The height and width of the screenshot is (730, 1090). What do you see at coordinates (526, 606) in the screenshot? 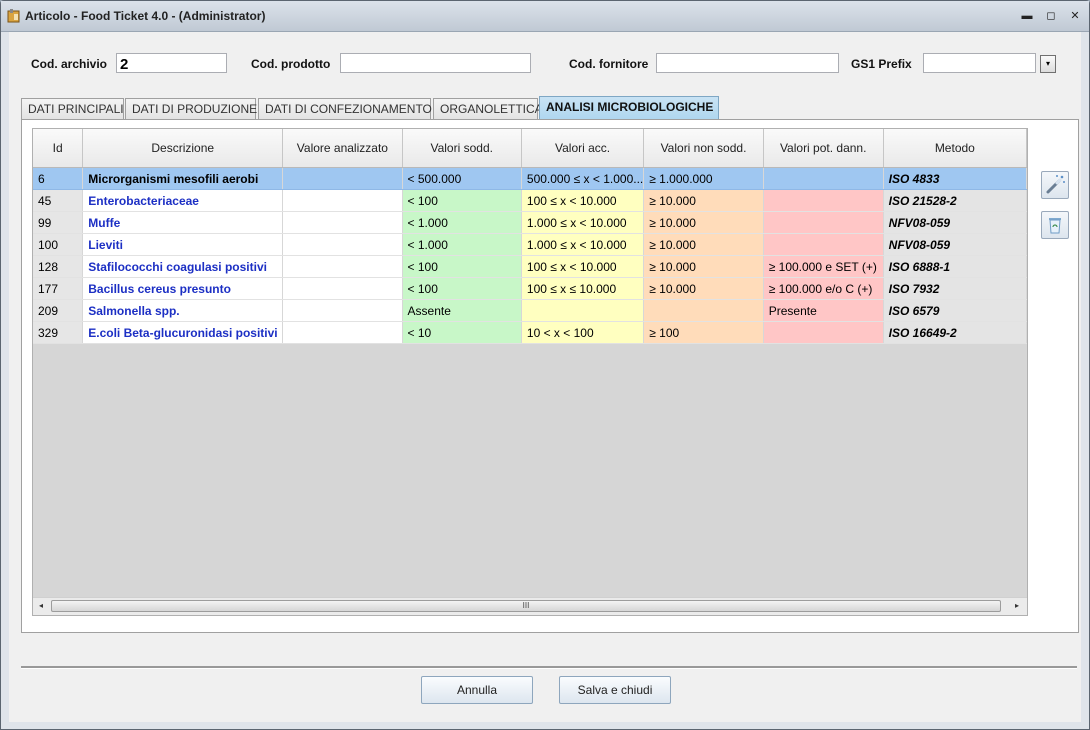
I see `scrollbar-thumb: III` at bounding box center [526, 606].